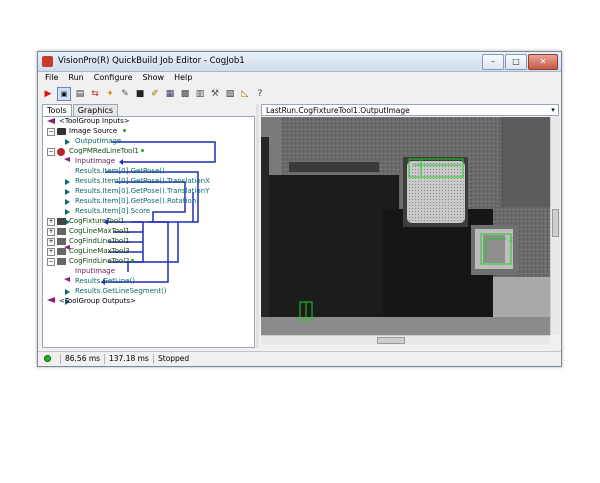  What do you see at coordinates (61, 131) in the screenshot?
I see `camera-icon` at bounding box center [61, 131].